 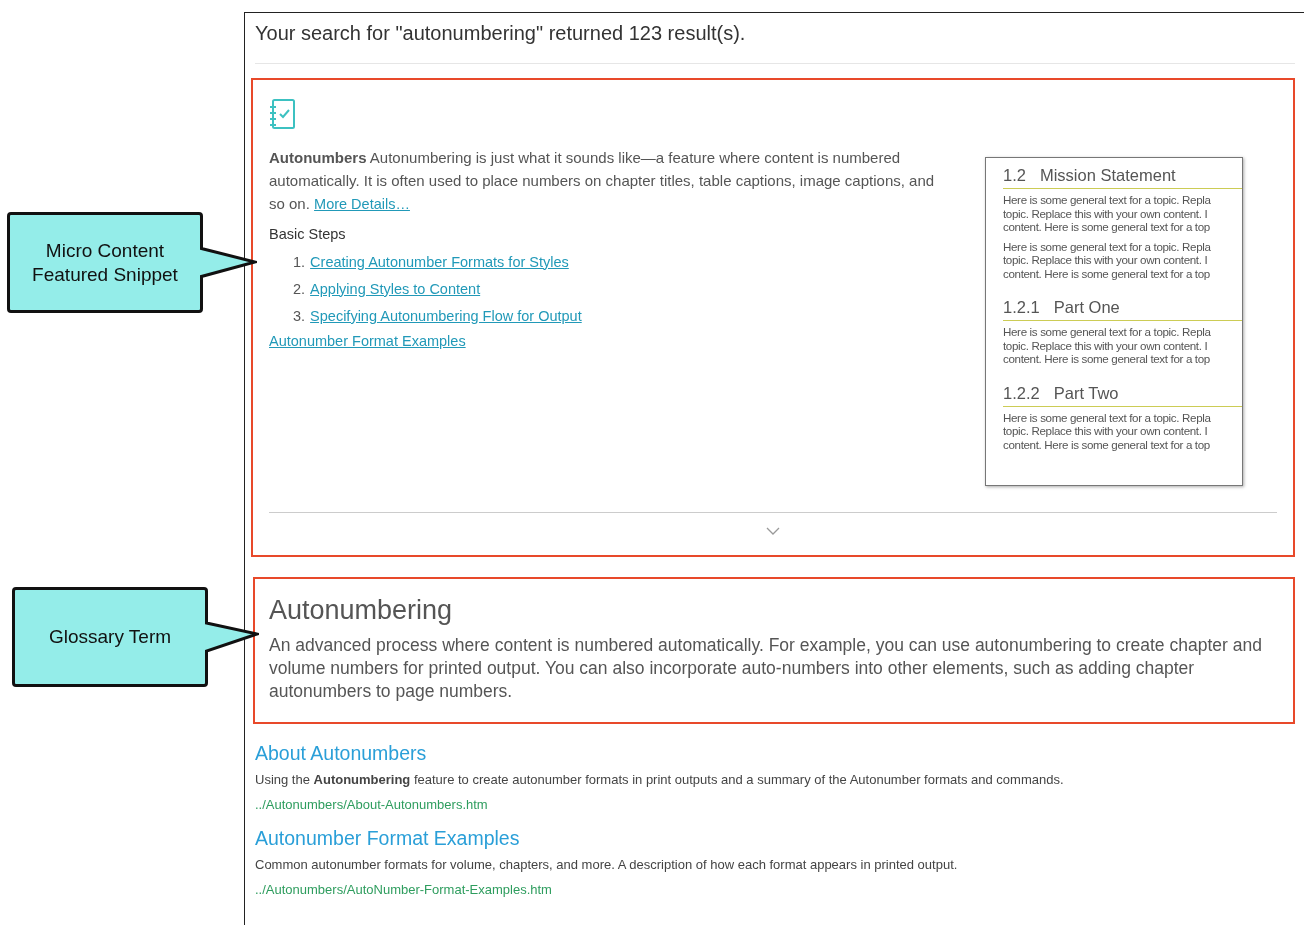 I want to click on preview-heading: 1.2 Mission Statement, so click(x=1122, y=177).